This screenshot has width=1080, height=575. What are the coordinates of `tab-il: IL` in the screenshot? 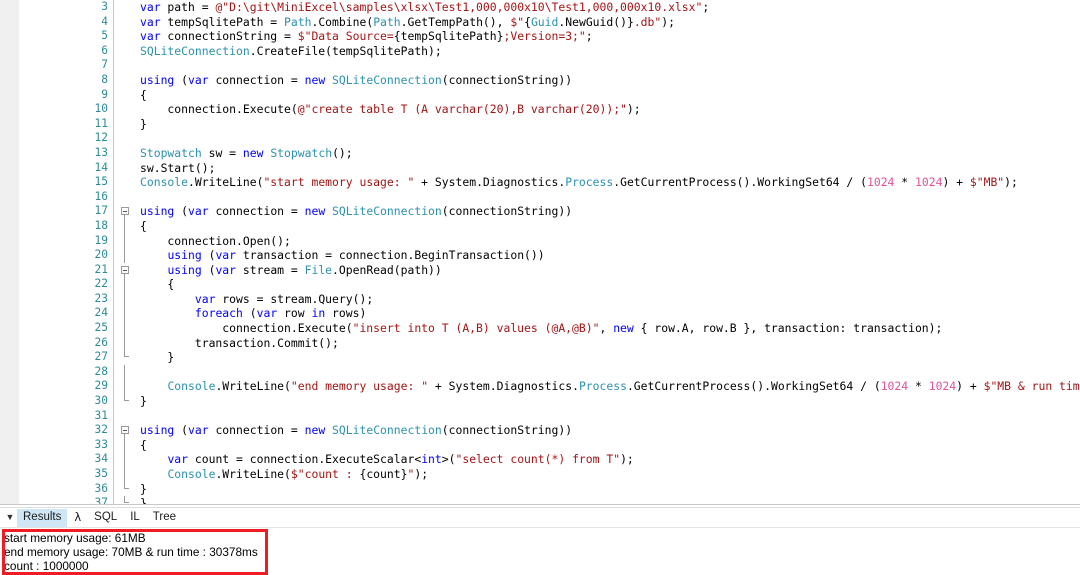 It's located at (135, 518).